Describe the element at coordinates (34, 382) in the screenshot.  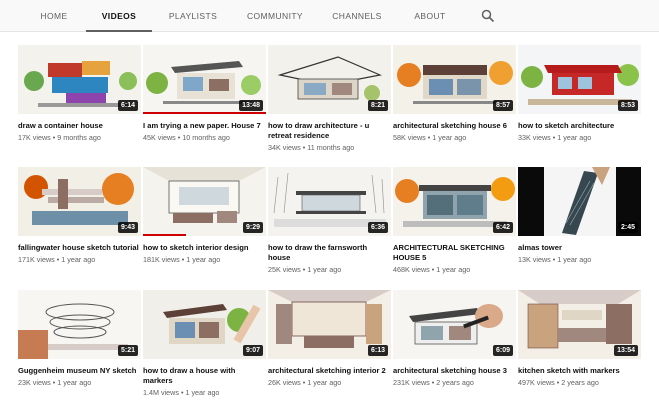
I see `view-count: 23K views` at that location.